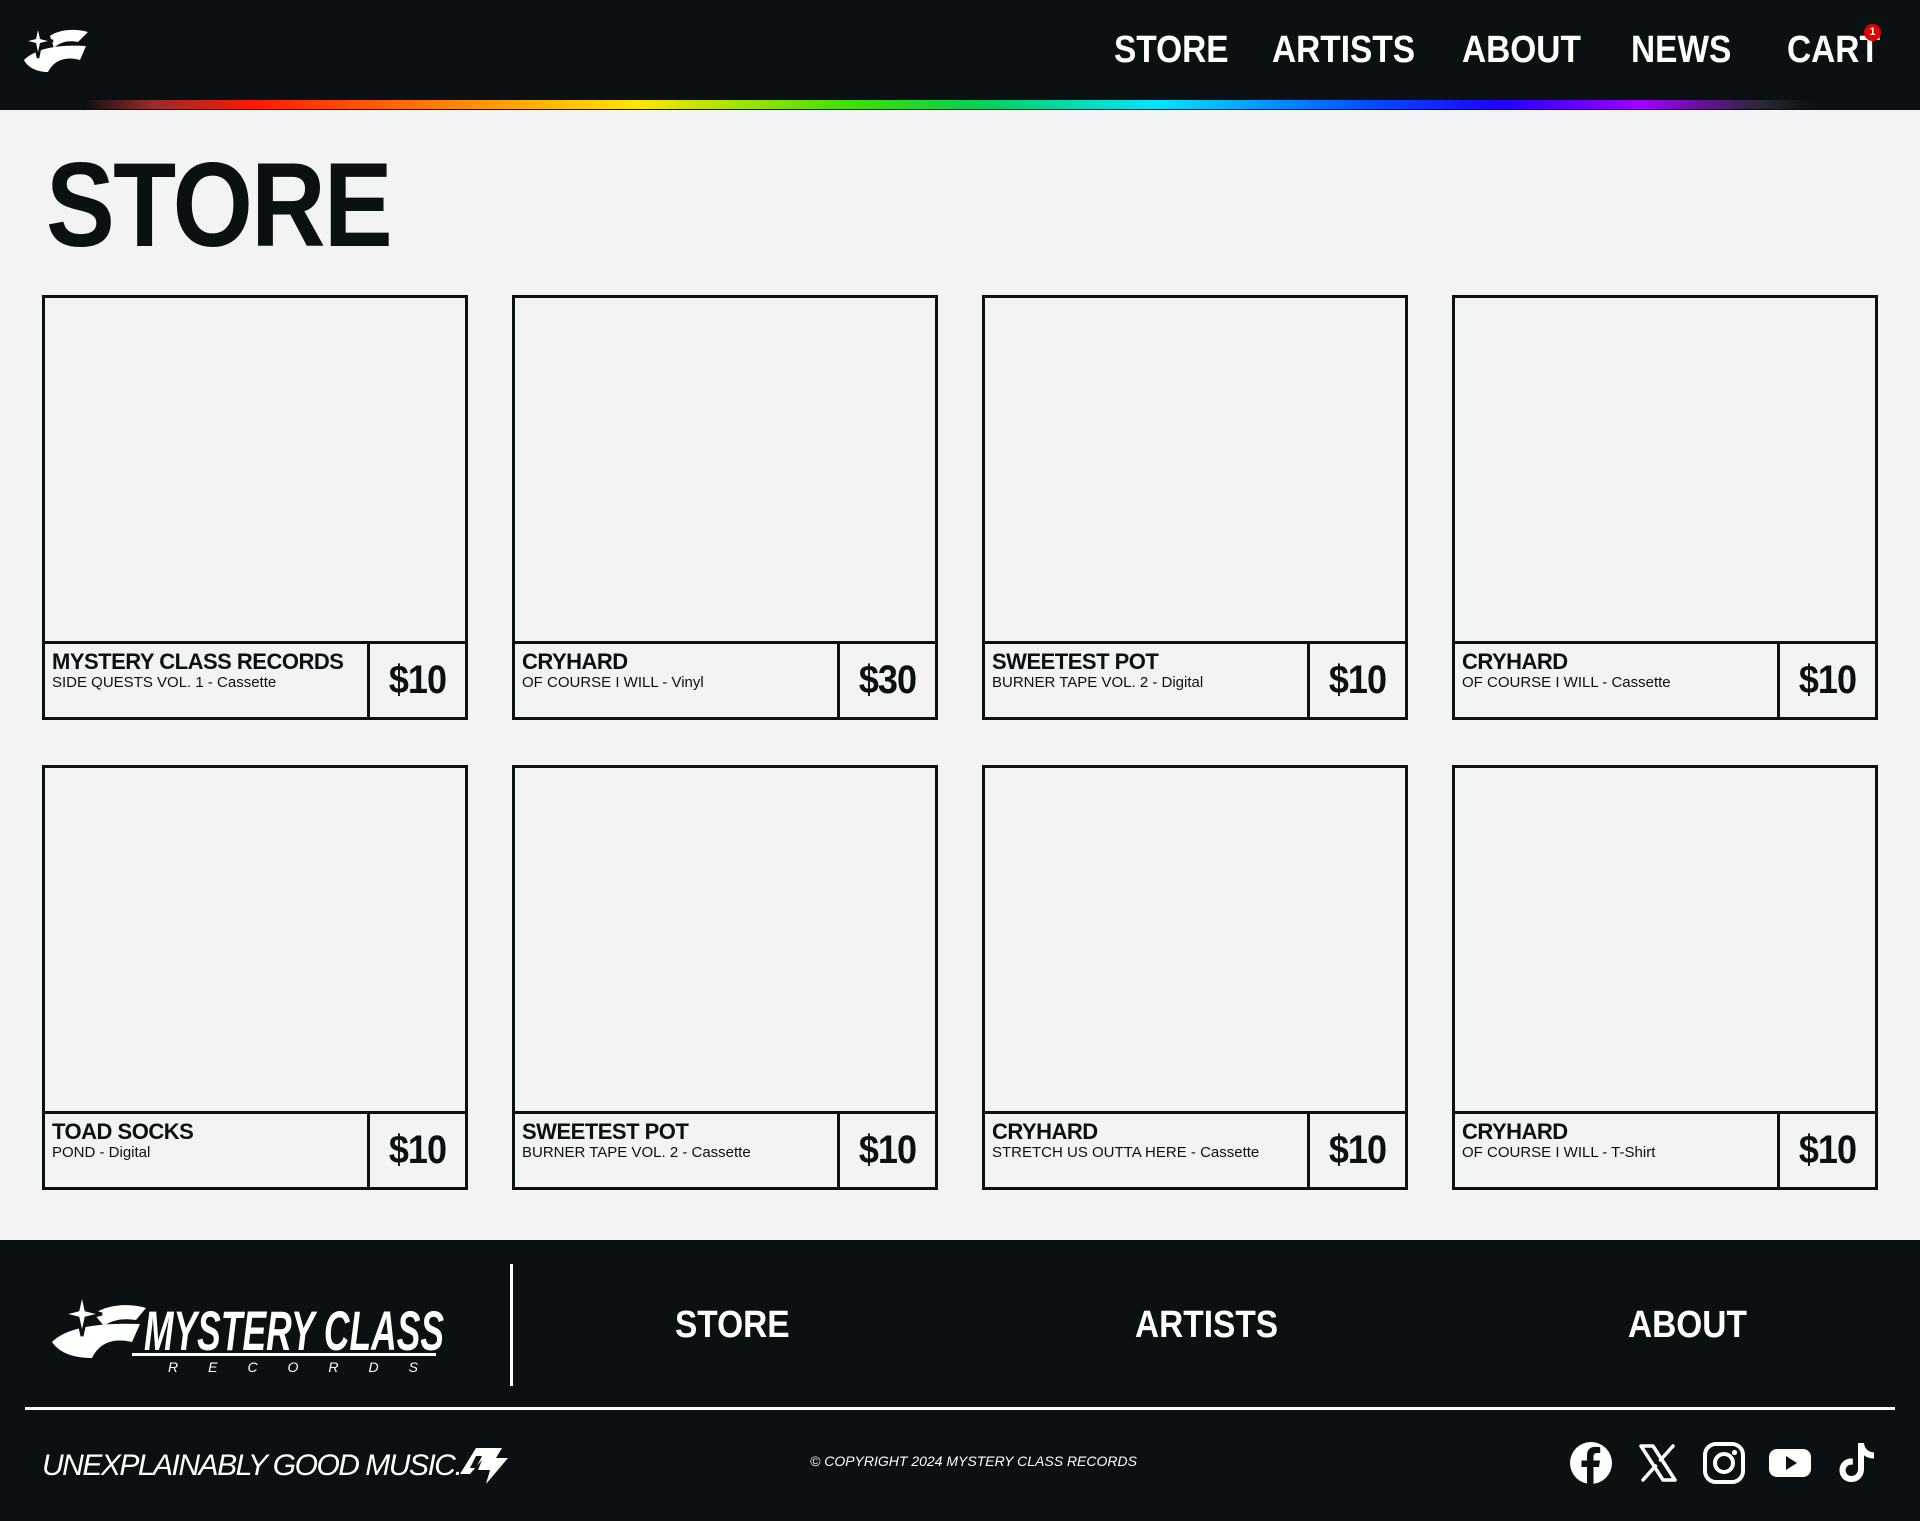  Describe the element at coordinates (1566, 682) in the screenshot. I see `product-subtitle: OF COURSE I WILL - Cassette` at that location.